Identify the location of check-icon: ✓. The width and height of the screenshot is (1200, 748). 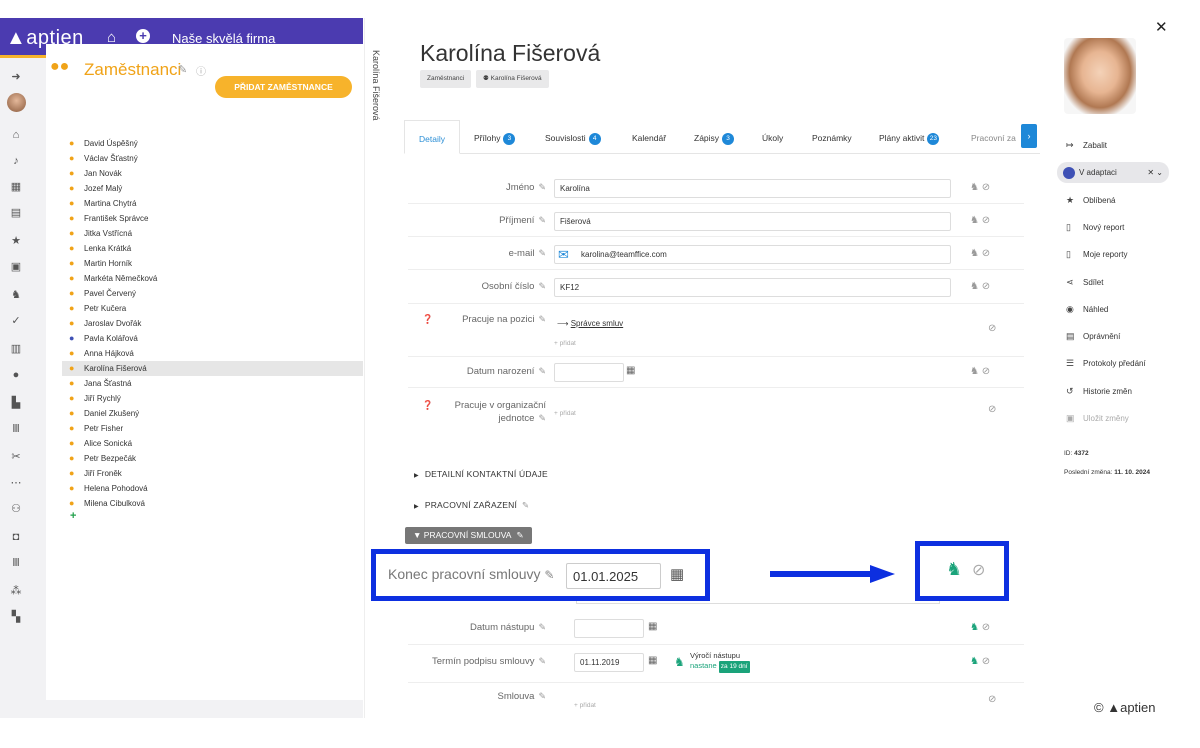
(16, 321).